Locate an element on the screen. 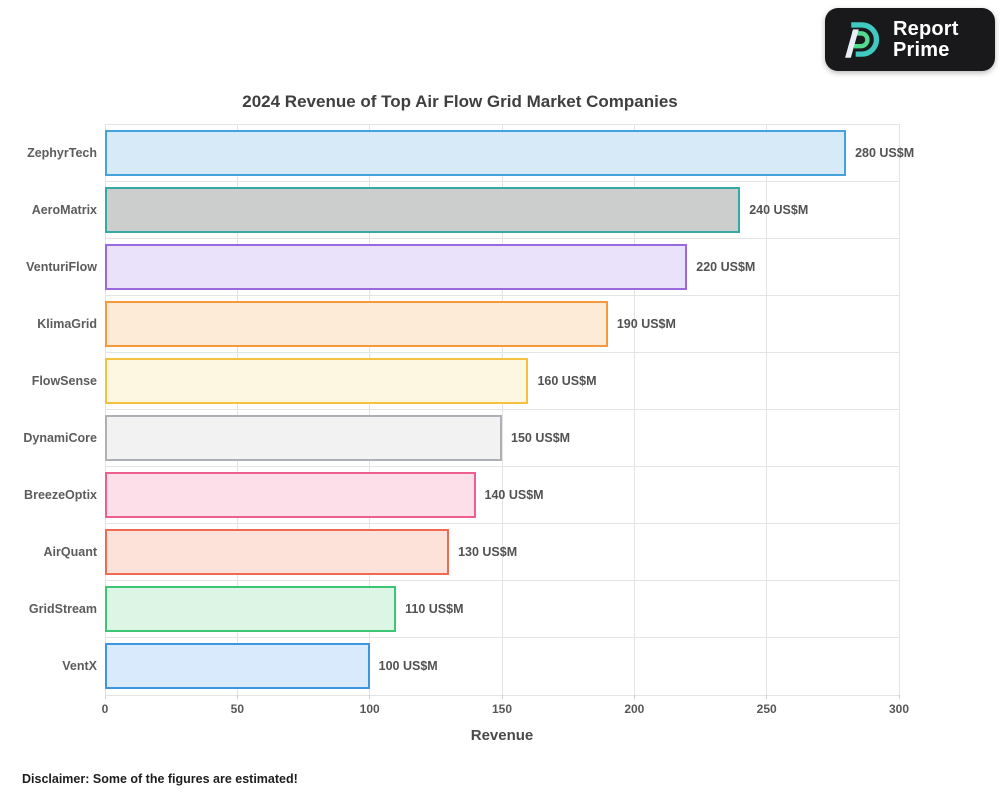  x-tick-label: 100 is located at coordinates (369, 709).